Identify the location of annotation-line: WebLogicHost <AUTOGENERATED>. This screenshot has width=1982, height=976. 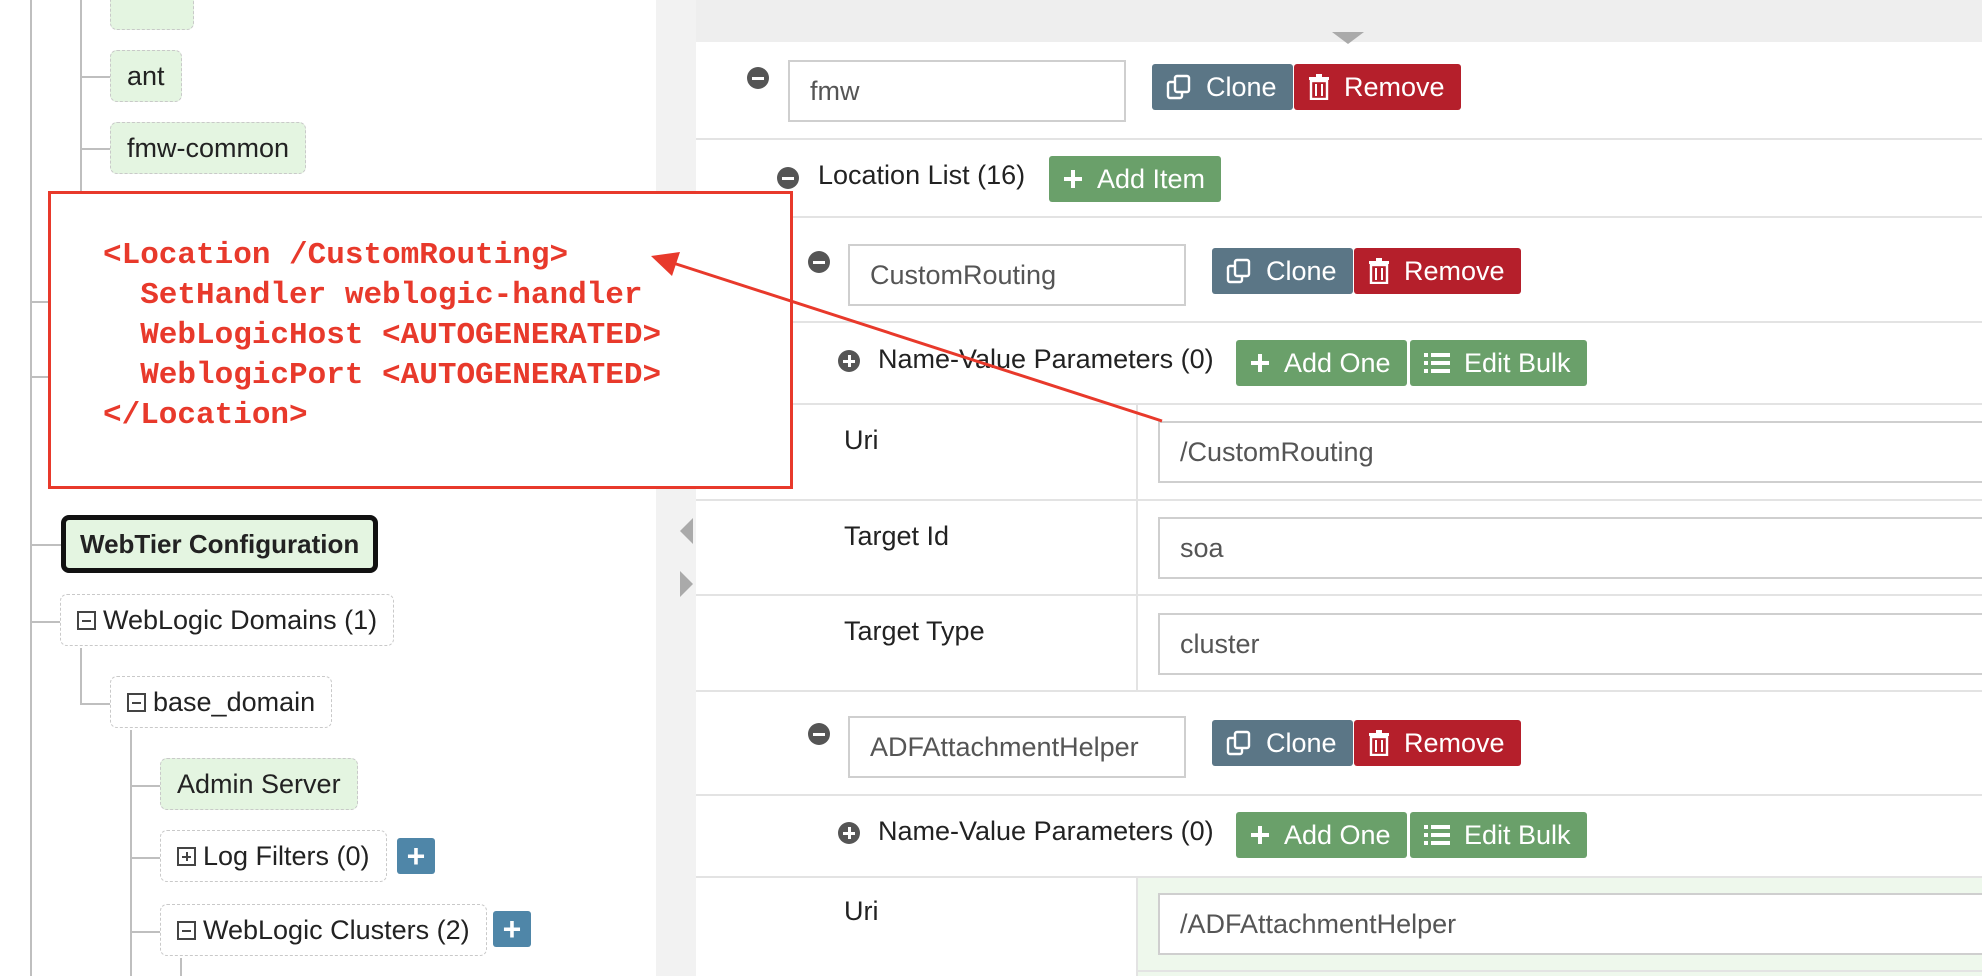
(382, 335).